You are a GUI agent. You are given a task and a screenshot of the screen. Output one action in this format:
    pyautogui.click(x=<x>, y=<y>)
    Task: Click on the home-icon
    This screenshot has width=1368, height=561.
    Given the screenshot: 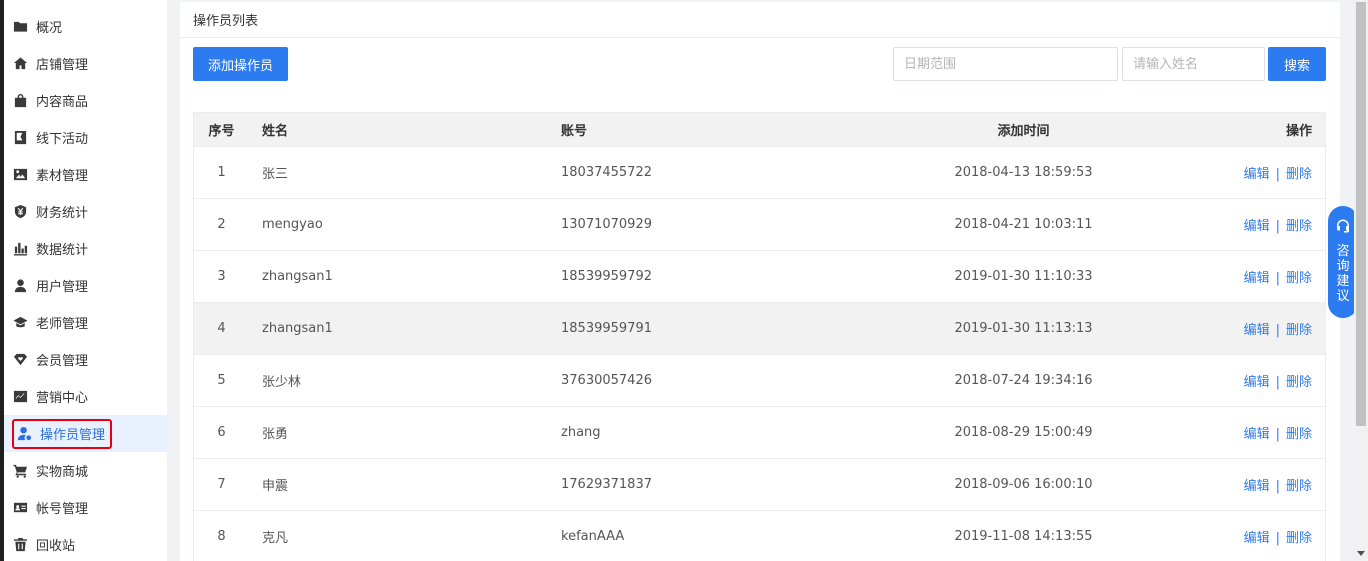 What is the action you would take?
    pyautogui.click(x=20, y=64)
    